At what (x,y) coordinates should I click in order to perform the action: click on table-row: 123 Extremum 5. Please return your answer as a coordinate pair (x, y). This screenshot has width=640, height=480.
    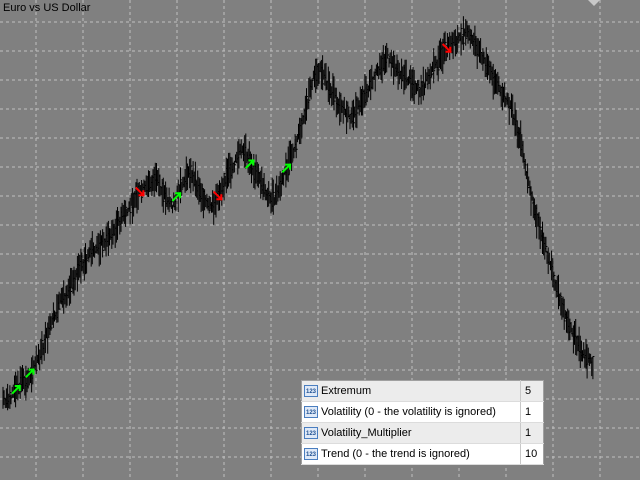
    Looking at the image, I should click on (422, 391).